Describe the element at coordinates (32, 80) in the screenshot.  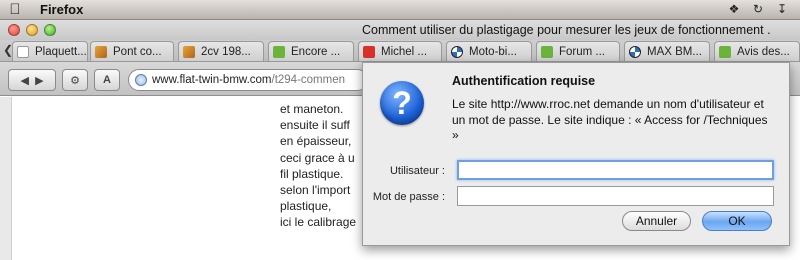
I see `back-forward-button: ◀ ▶` at that location.